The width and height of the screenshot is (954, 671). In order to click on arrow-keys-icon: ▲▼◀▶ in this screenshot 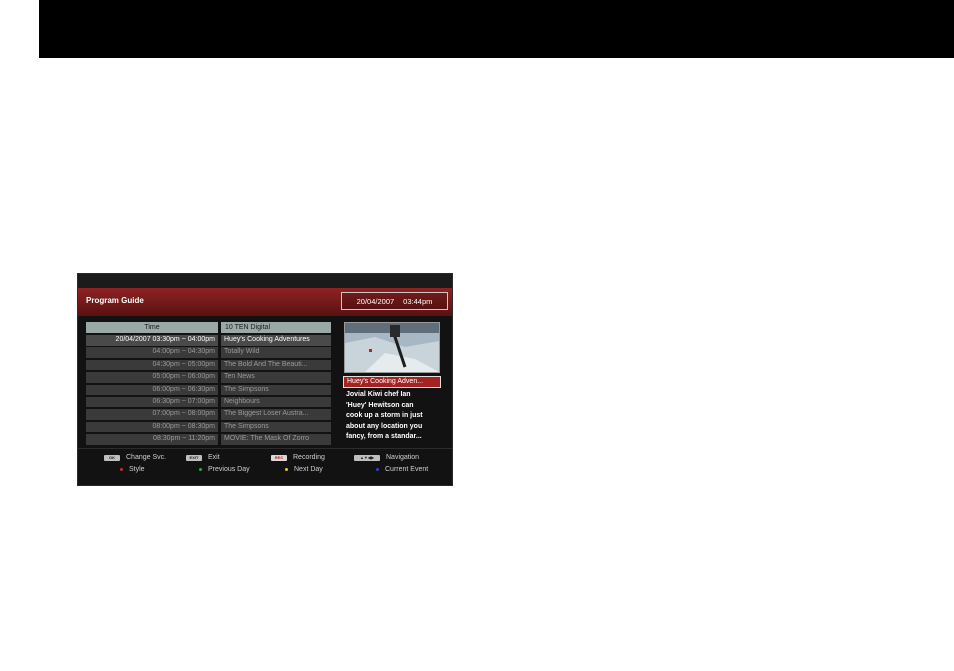, I will do `click(367, 457)`.